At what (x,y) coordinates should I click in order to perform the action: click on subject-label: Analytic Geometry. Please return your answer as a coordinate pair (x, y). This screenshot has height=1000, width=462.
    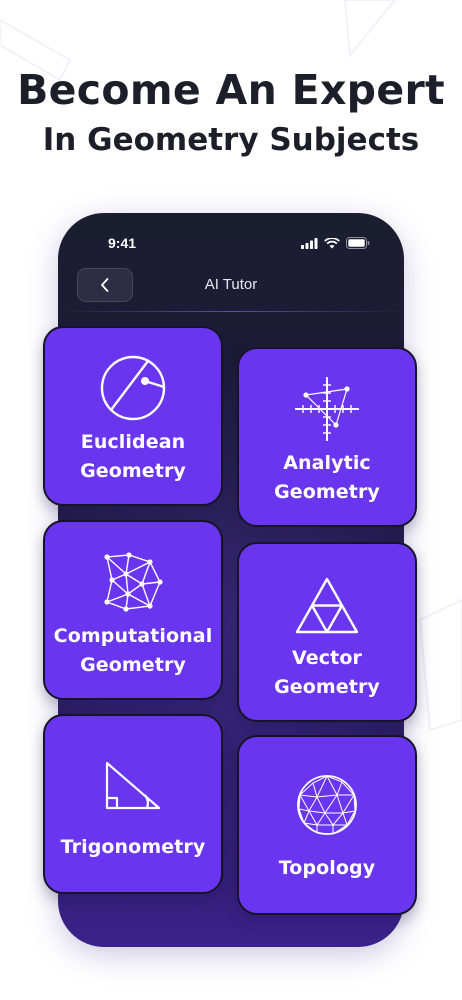
    Looking at the image, I should click on (327, 478).